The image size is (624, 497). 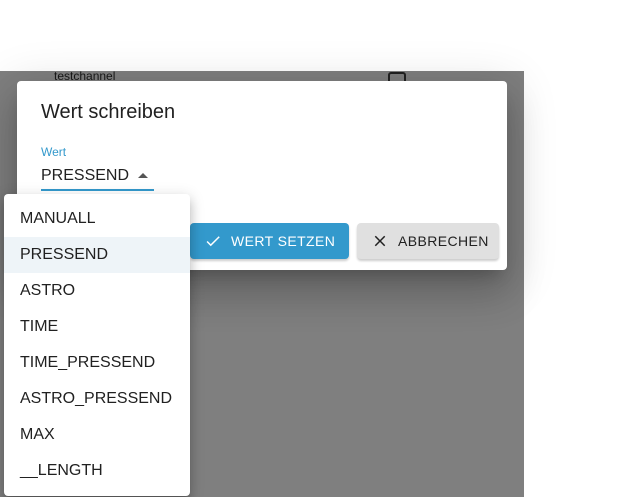 What do you see at coordinates (213, 241) in the screenshot?
I see `check-icon` at bounding box center [213, 241].